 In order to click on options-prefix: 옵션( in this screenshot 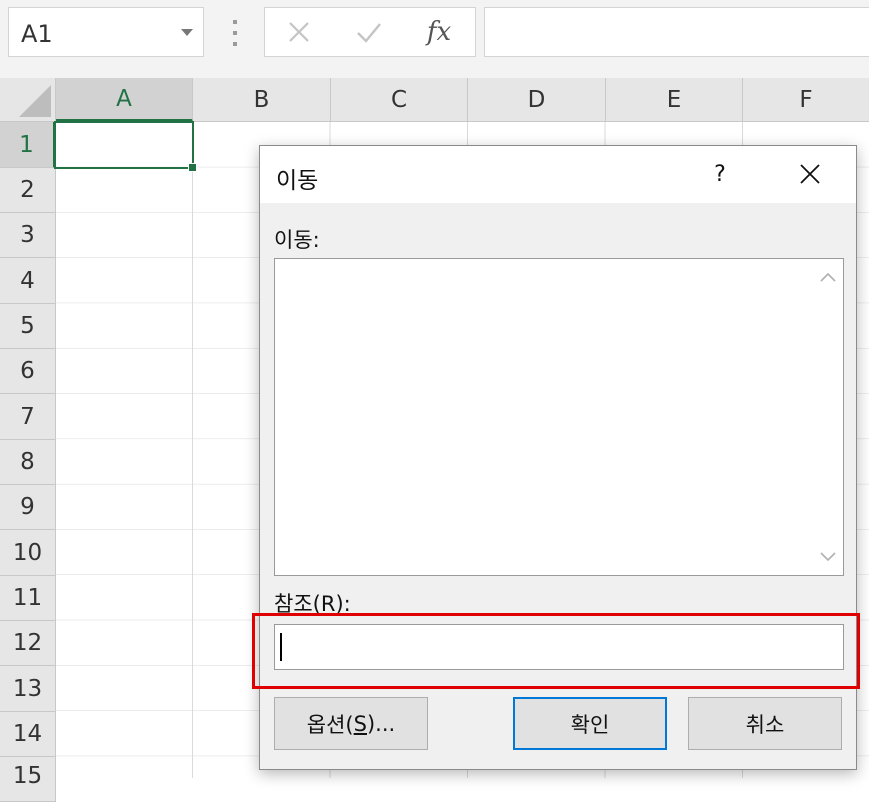, I will do `click(330, 724)`.